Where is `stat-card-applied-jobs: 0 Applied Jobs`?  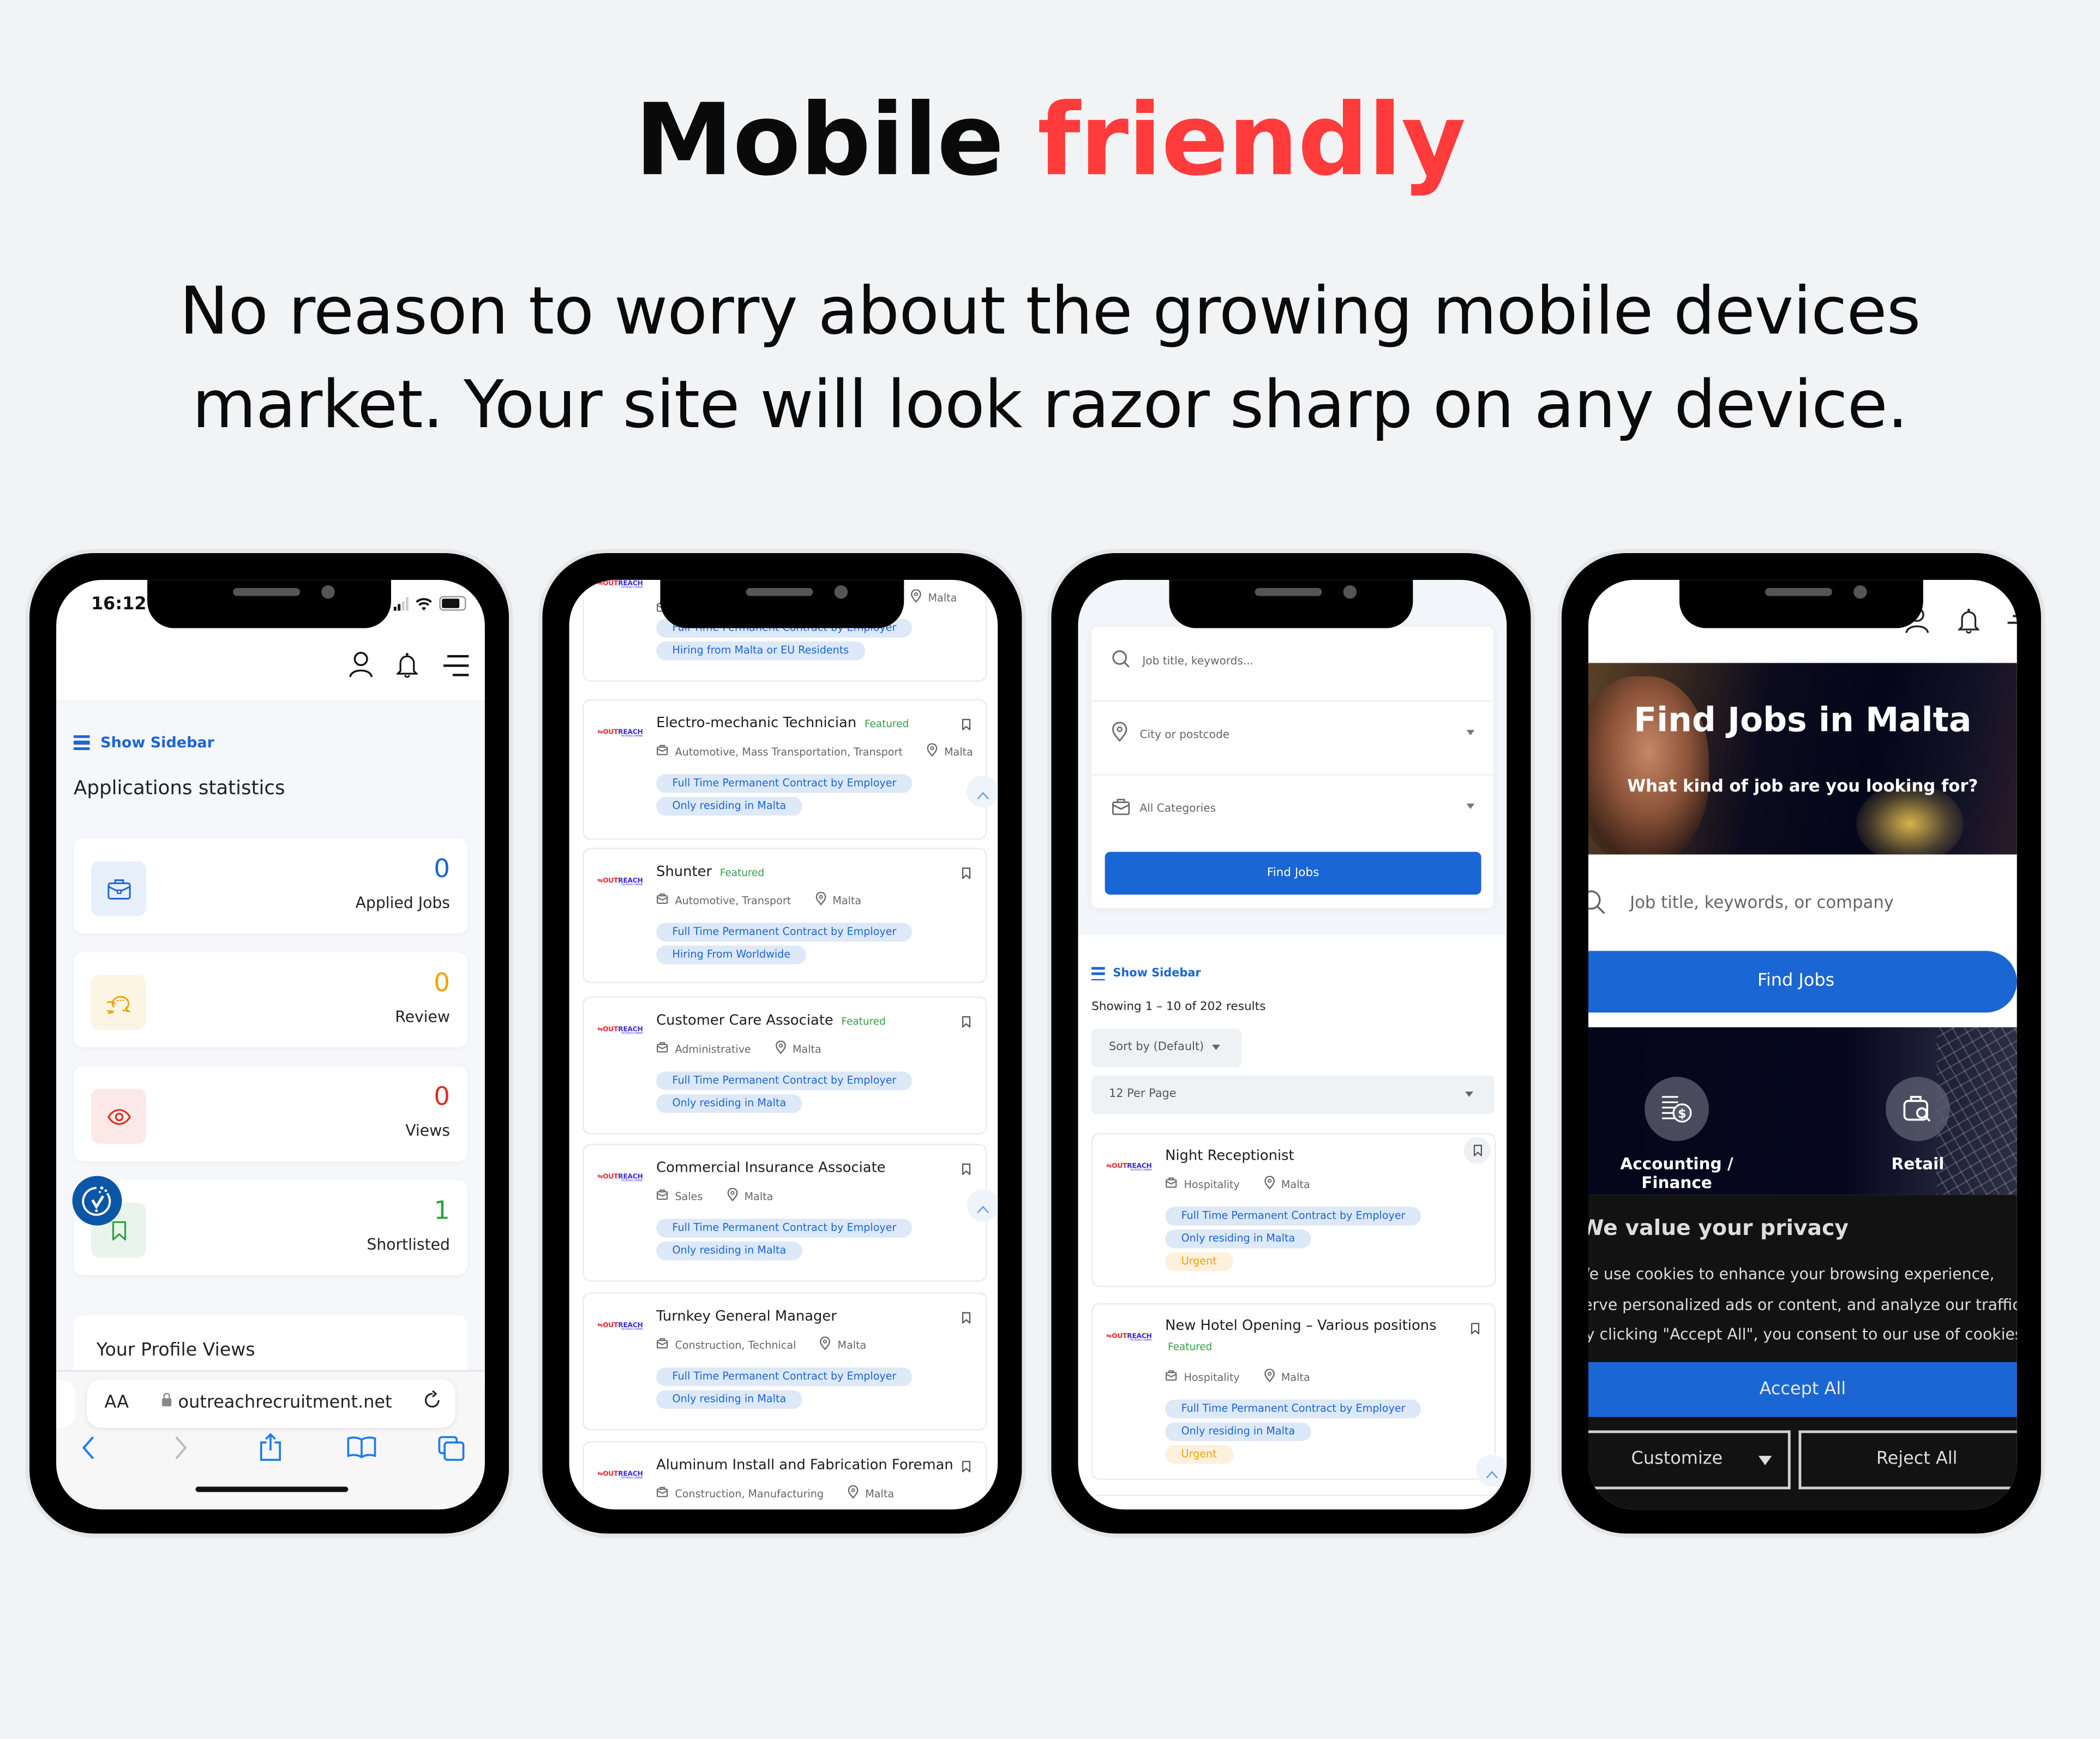
stat-card-applied-jobs: 0 Applied Jobs is located at coordinates (270, 886).